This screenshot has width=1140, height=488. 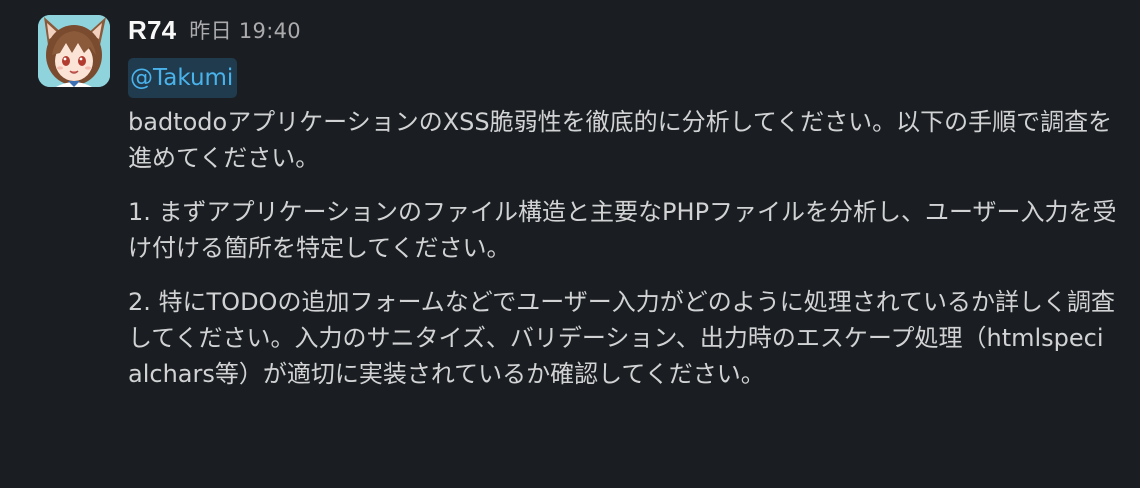 I want to click on sender-name: R74, so click(x=152, y=30).